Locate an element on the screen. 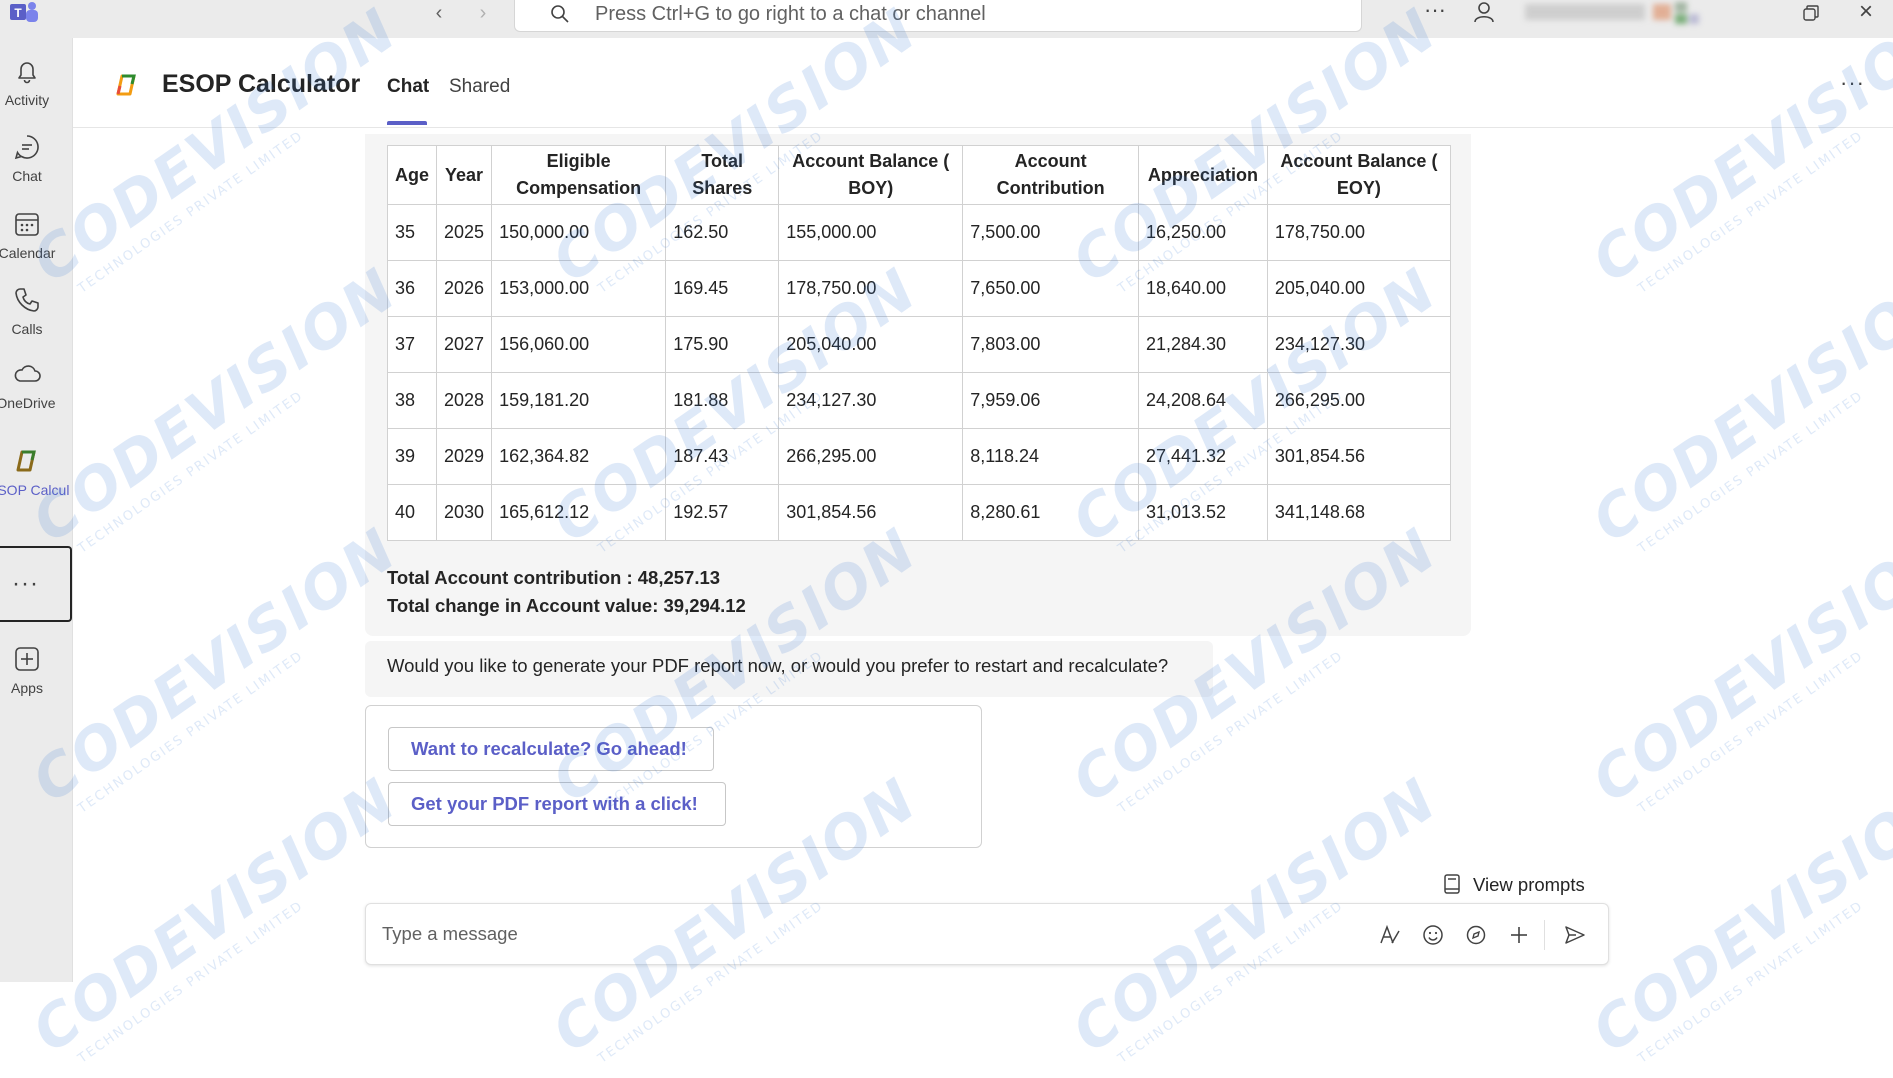 The width and height of the screenshot is (1893, 1078). table-cell: 162,364.82 is located at coordinates (579, 456).